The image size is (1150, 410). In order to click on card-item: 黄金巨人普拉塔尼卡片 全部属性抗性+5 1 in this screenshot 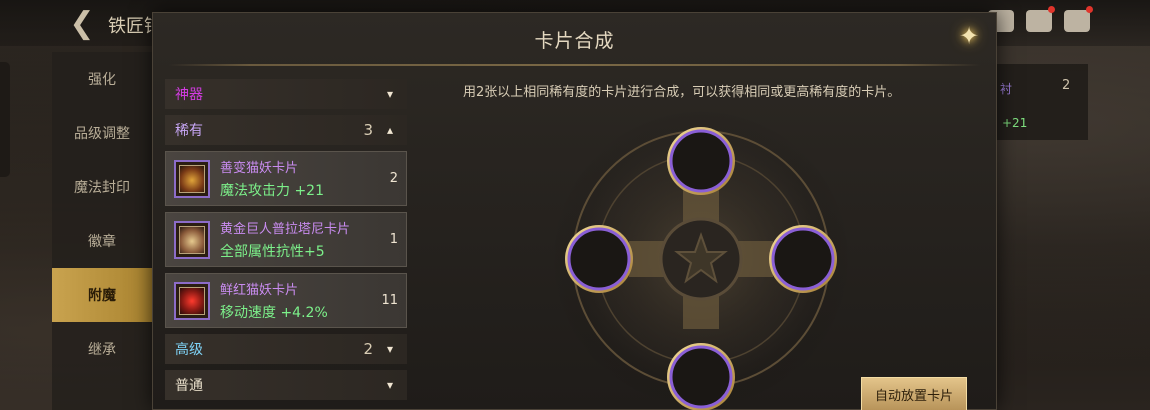, I will do `click(286, 239)`.